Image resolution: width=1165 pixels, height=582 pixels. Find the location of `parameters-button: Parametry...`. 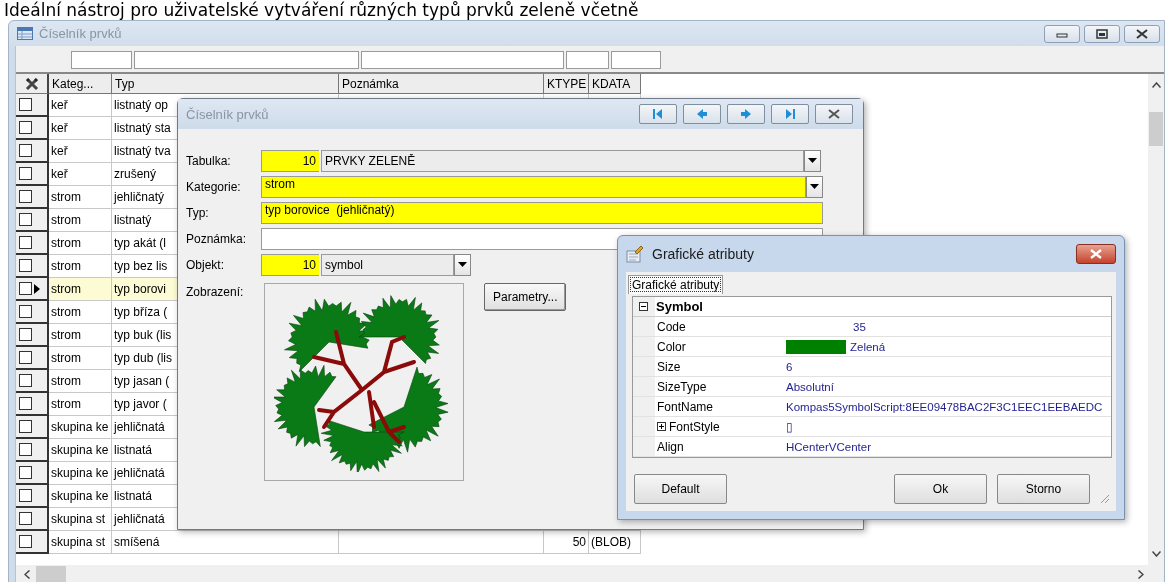

parameters-button: Parametry... is located at coordinates (525, 297).